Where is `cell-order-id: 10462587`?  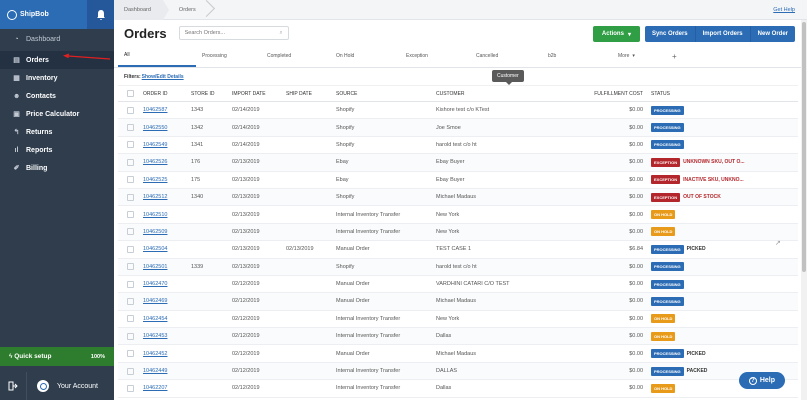 cell-order-id: 10462587 is located at coordinates (167, 110).